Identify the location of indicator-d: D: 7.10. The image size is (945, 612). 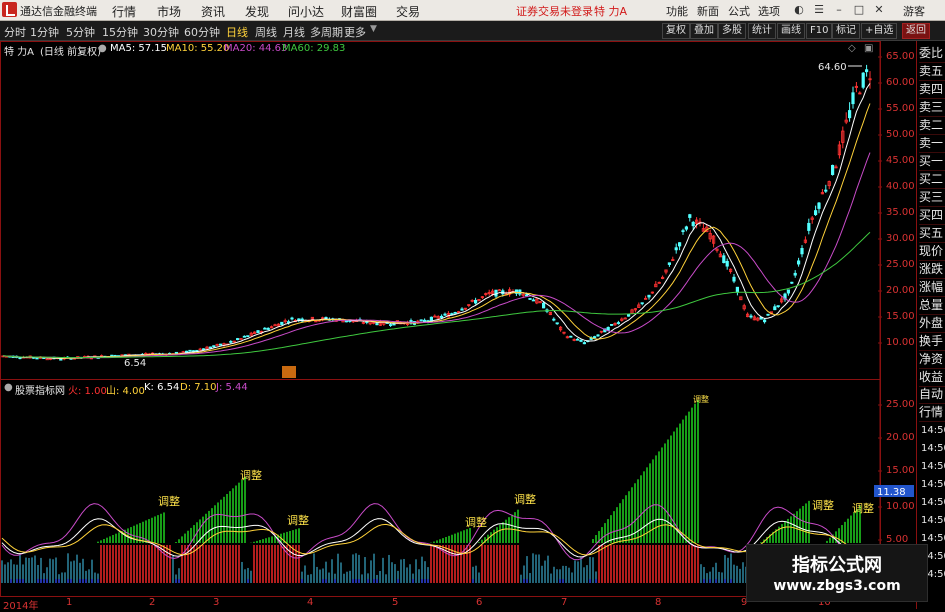
(198, 387).